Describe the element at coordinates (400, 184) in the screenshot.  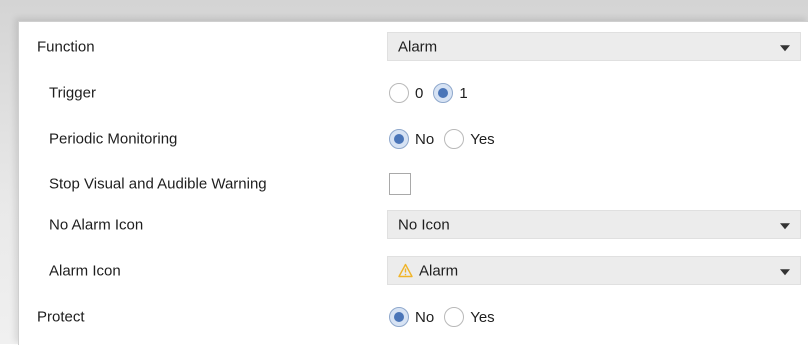
I see `stop-warning-checkbox` at that location.